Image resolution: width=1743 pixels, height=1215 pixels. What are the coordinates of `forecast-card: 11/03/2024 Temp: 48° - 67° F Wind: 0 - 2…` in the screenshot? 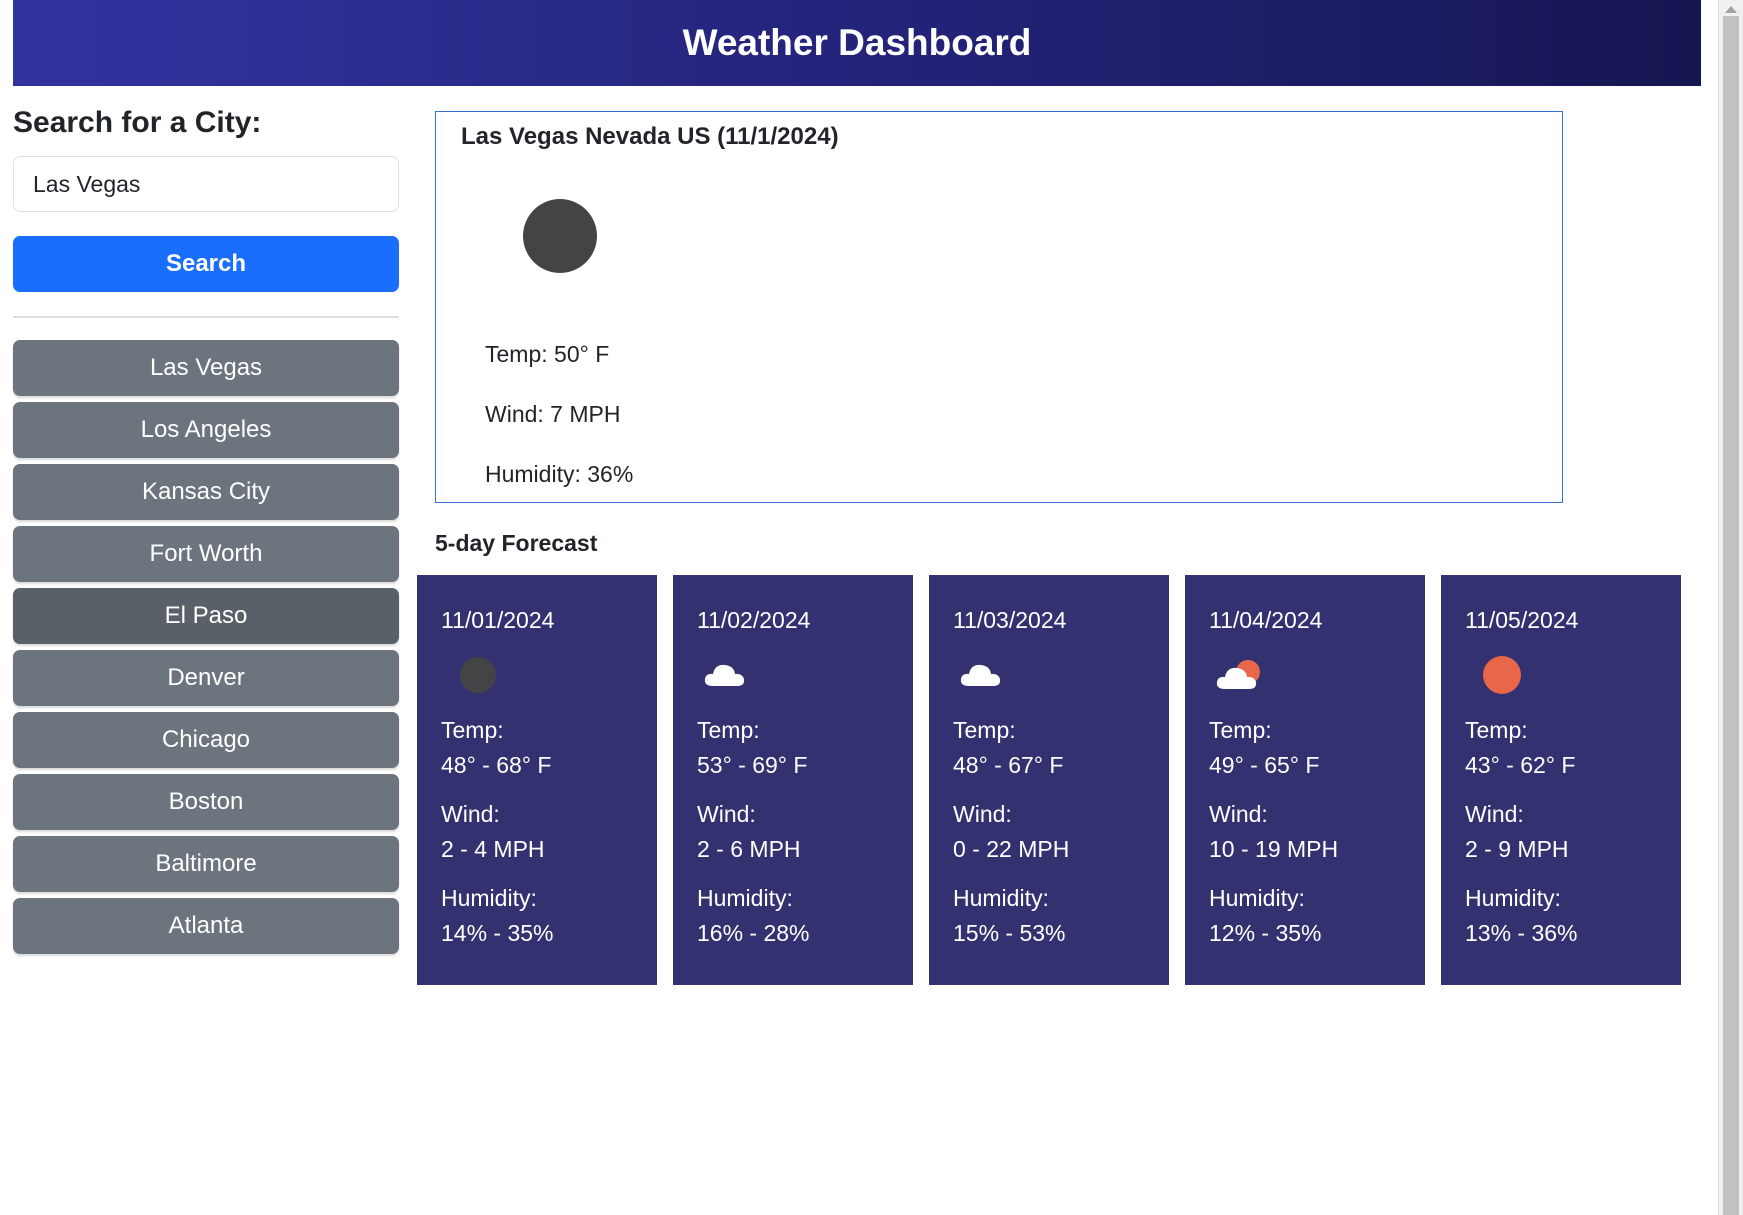 It's located at (1049, 780).